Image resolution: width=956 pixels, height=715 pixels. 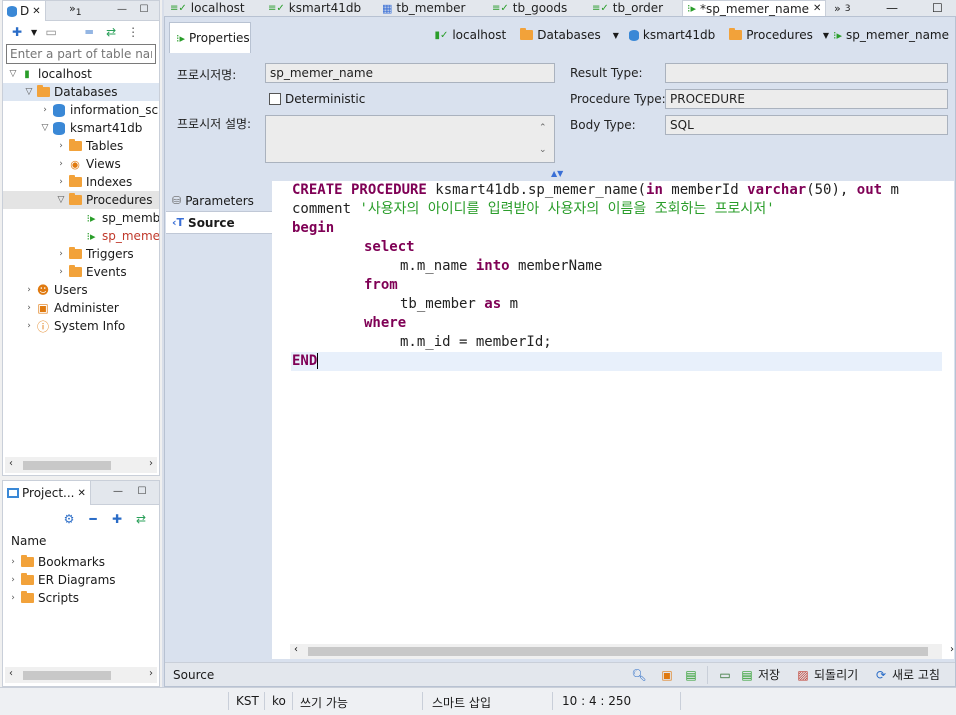 What do you see at coordinates (81, 182) in the screenshot?
I see `tree-node-indexes: › Indexes` at bounding box center [81, 182].